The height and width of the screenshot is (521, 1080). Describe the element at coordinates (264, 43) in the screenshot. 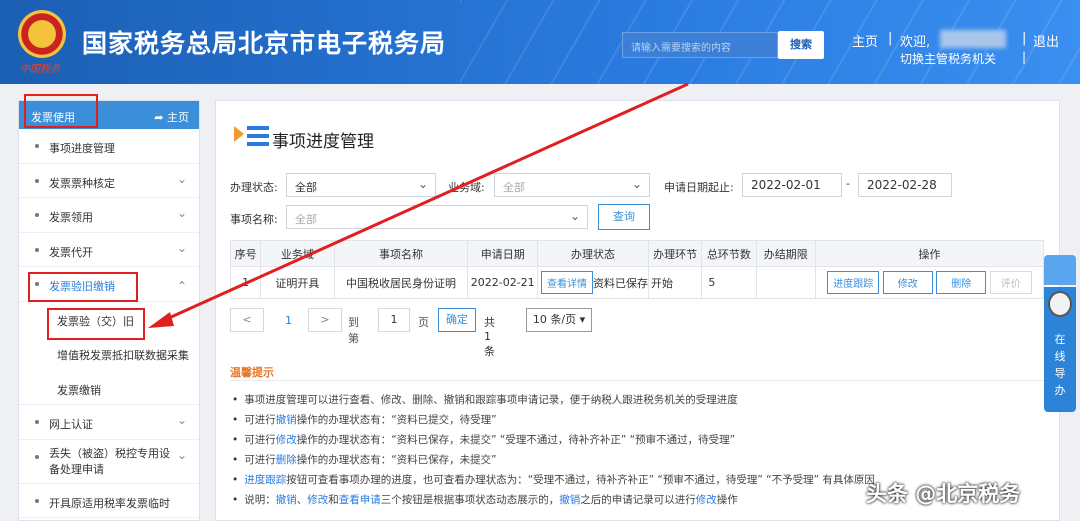

I see `site-title: 国家税务总局北京市电子税务局` at that location.